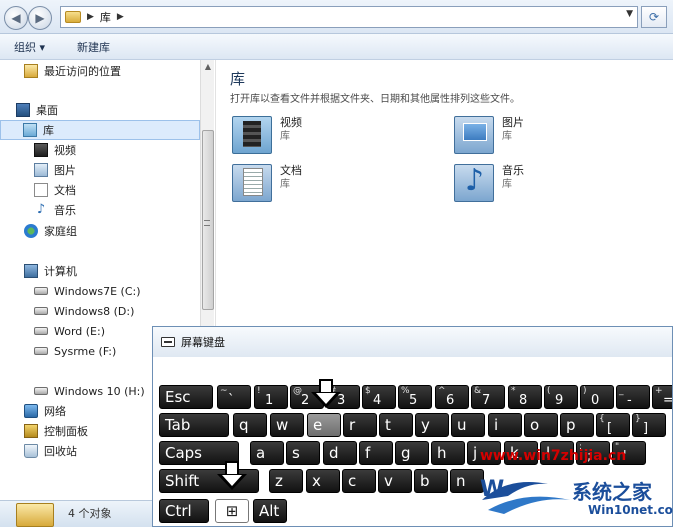 This screenshot has height=527, width=673. Describe the element at coordinates (577, 425) in the screenshot. I see `key-p: p` at that location.